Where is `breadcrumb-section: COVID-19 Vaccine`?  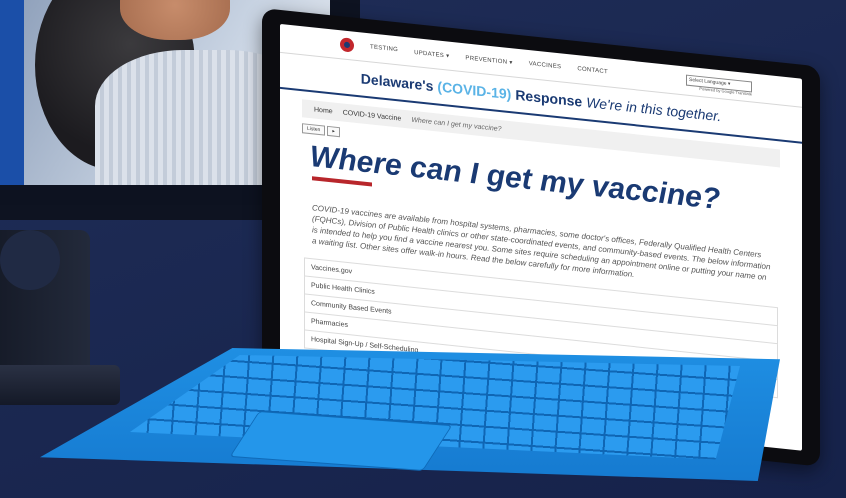
breadcrumb-section: COVID-19 Vaccine is located at coordinates (372, 115).